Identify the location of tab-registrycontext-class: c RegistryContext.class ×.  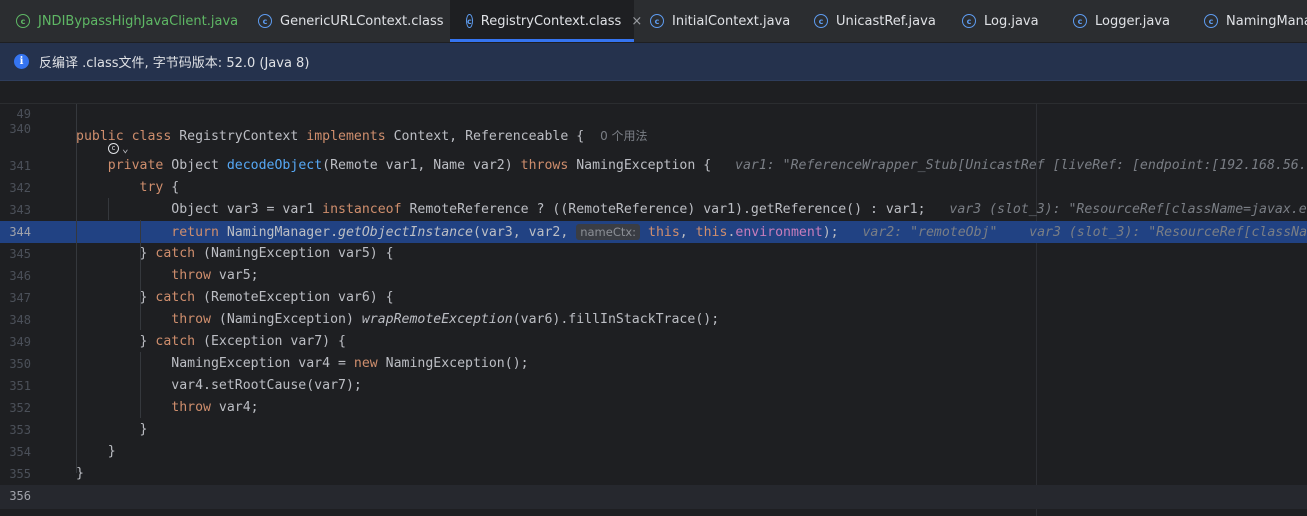
(546, 21).